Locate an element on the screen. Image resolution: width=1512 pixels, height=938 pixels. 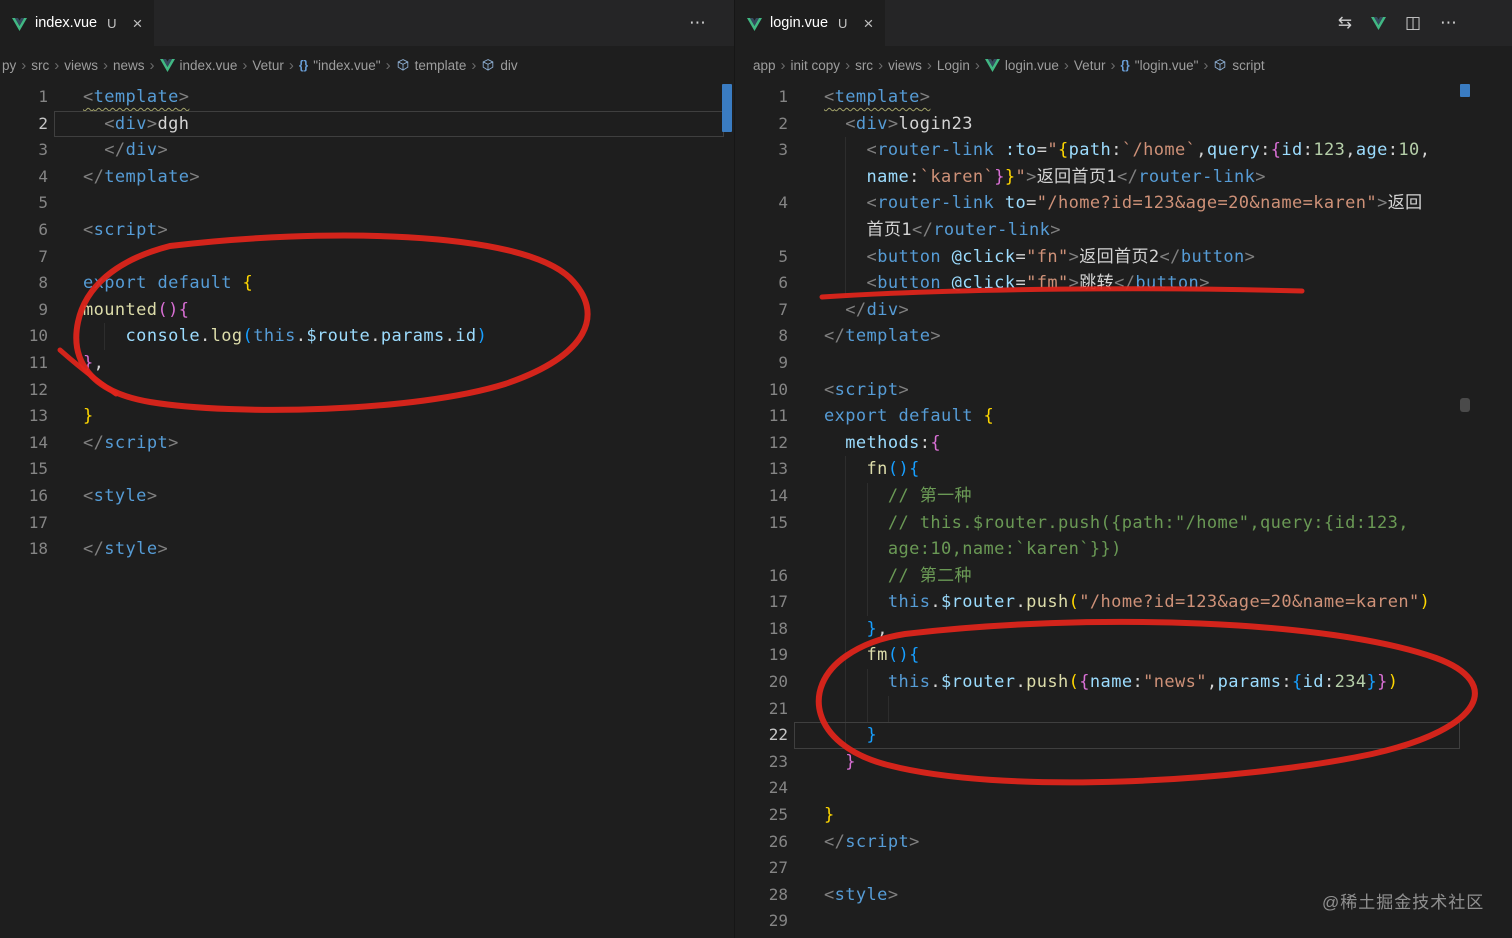
breadcrumb-item--login-vue-: {} "login.vue" is located at coordinates (1159, 65).